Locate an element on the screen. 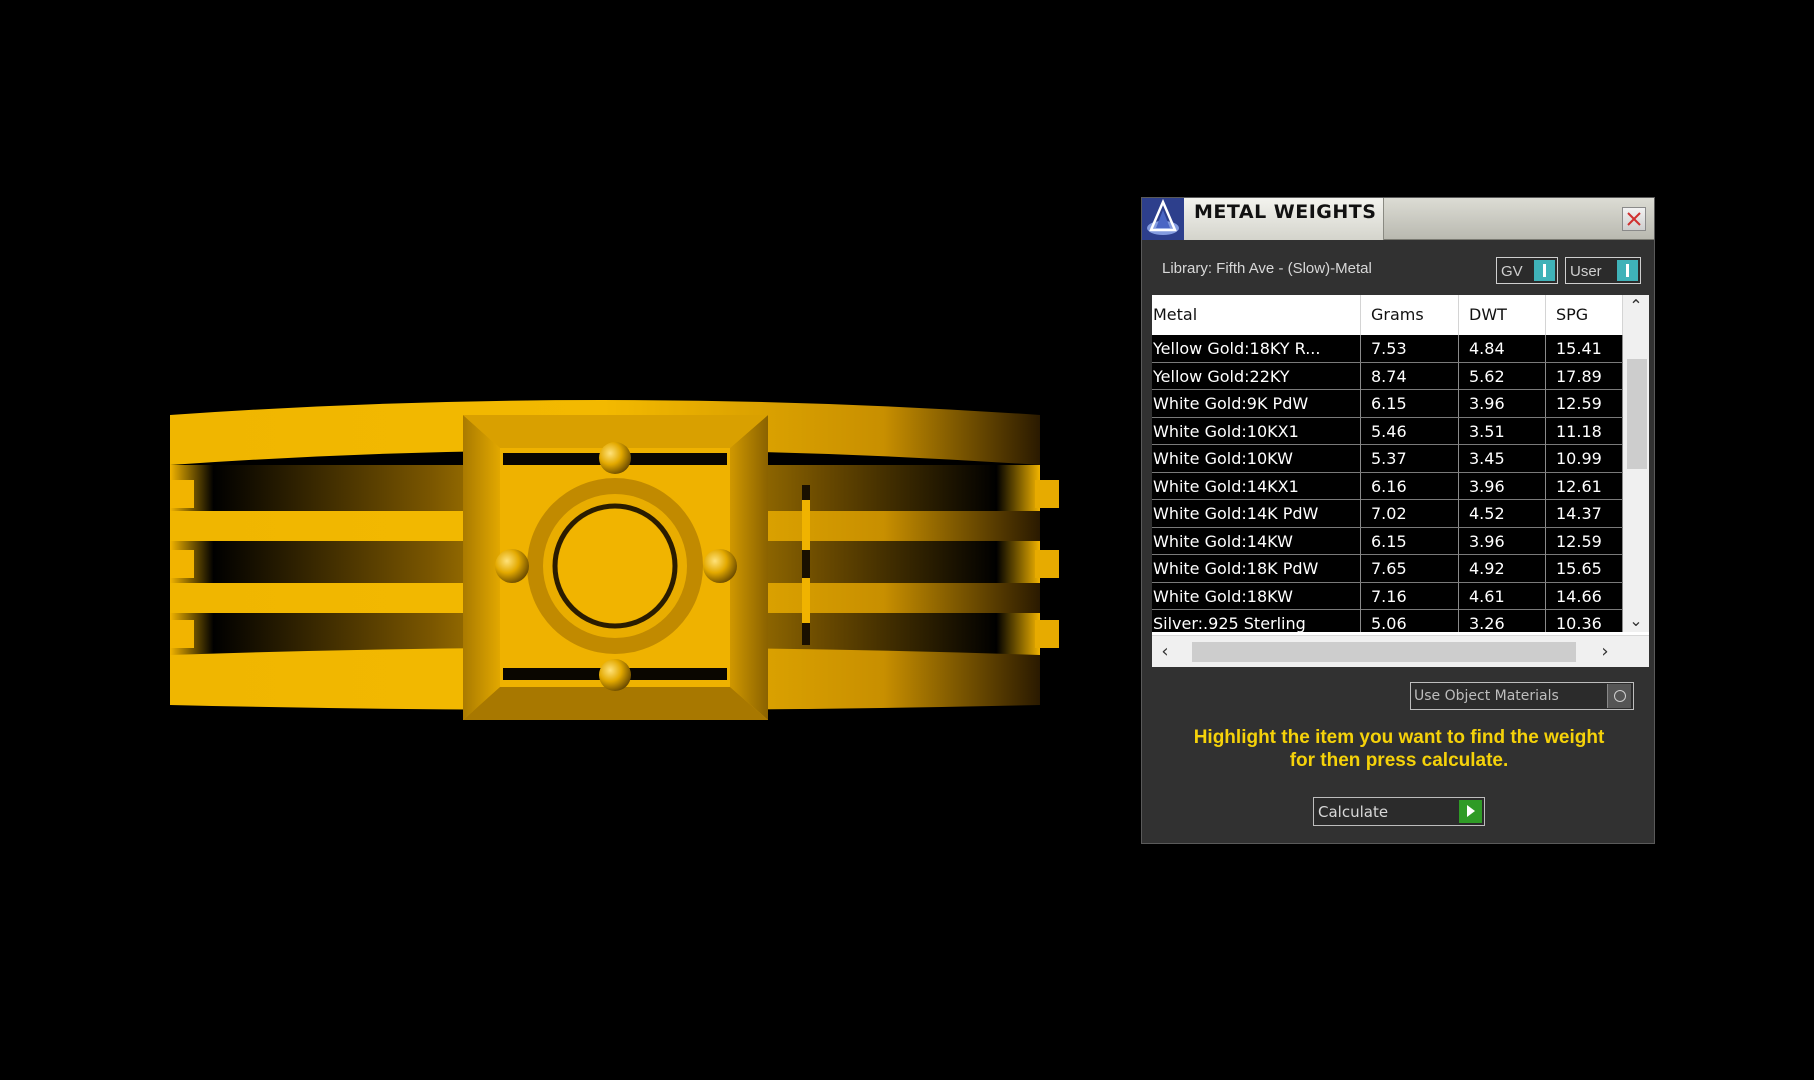 The image size is (1814, 1080). table-row: Silver:.925 Sterling 5.06 3.26 10.36 is located at coordinates (1387, 621).